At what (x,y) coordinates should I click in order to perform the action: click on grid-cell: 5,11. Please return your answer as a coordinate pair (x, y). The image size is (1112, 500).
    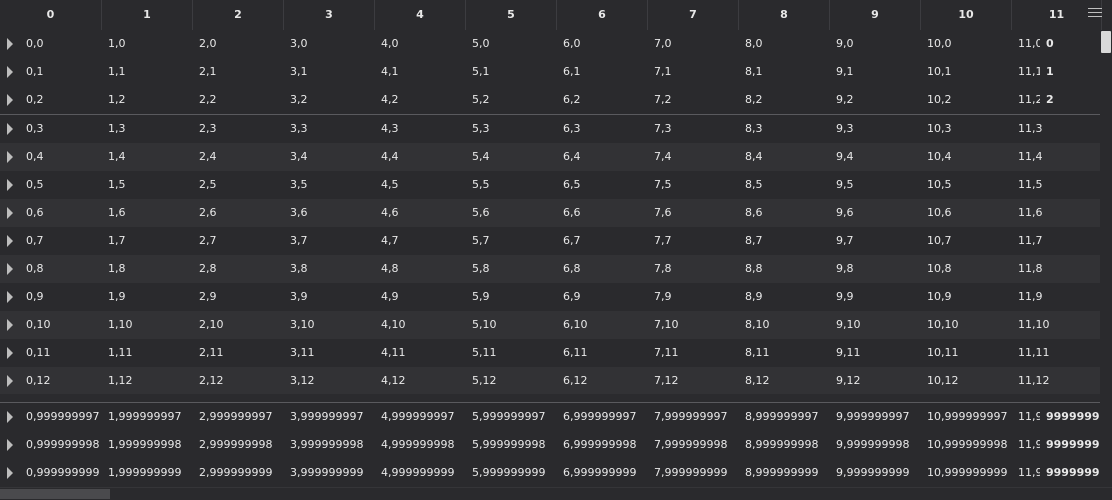
    Looking at the image, I should click on (484, 352).